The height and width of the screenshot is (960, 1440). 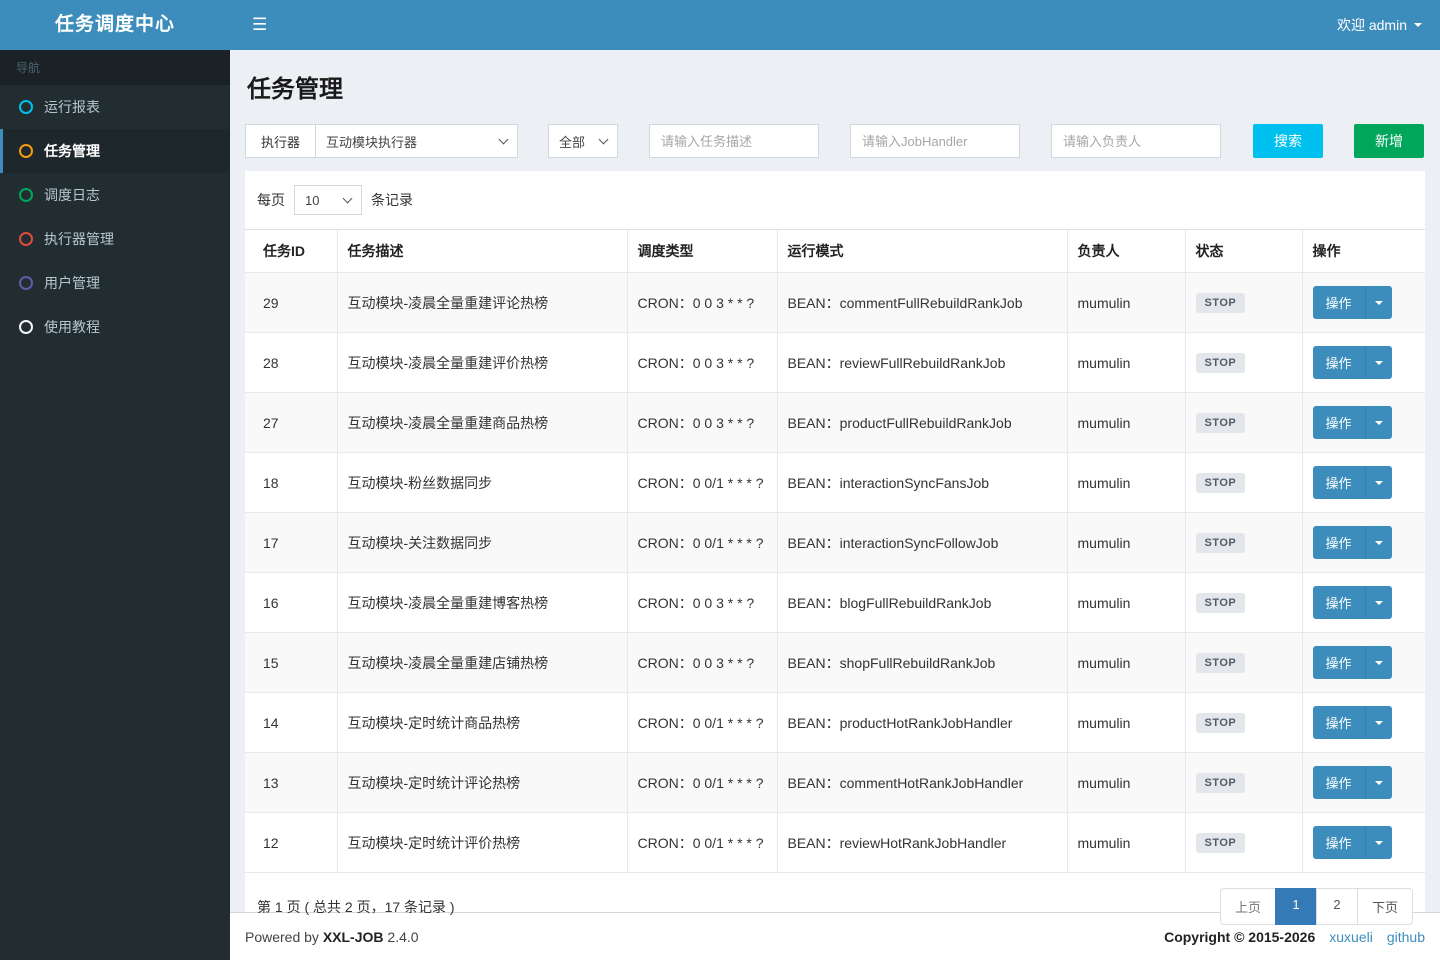 I want to click on add-button: 新增, so click(x=1389, y=141).